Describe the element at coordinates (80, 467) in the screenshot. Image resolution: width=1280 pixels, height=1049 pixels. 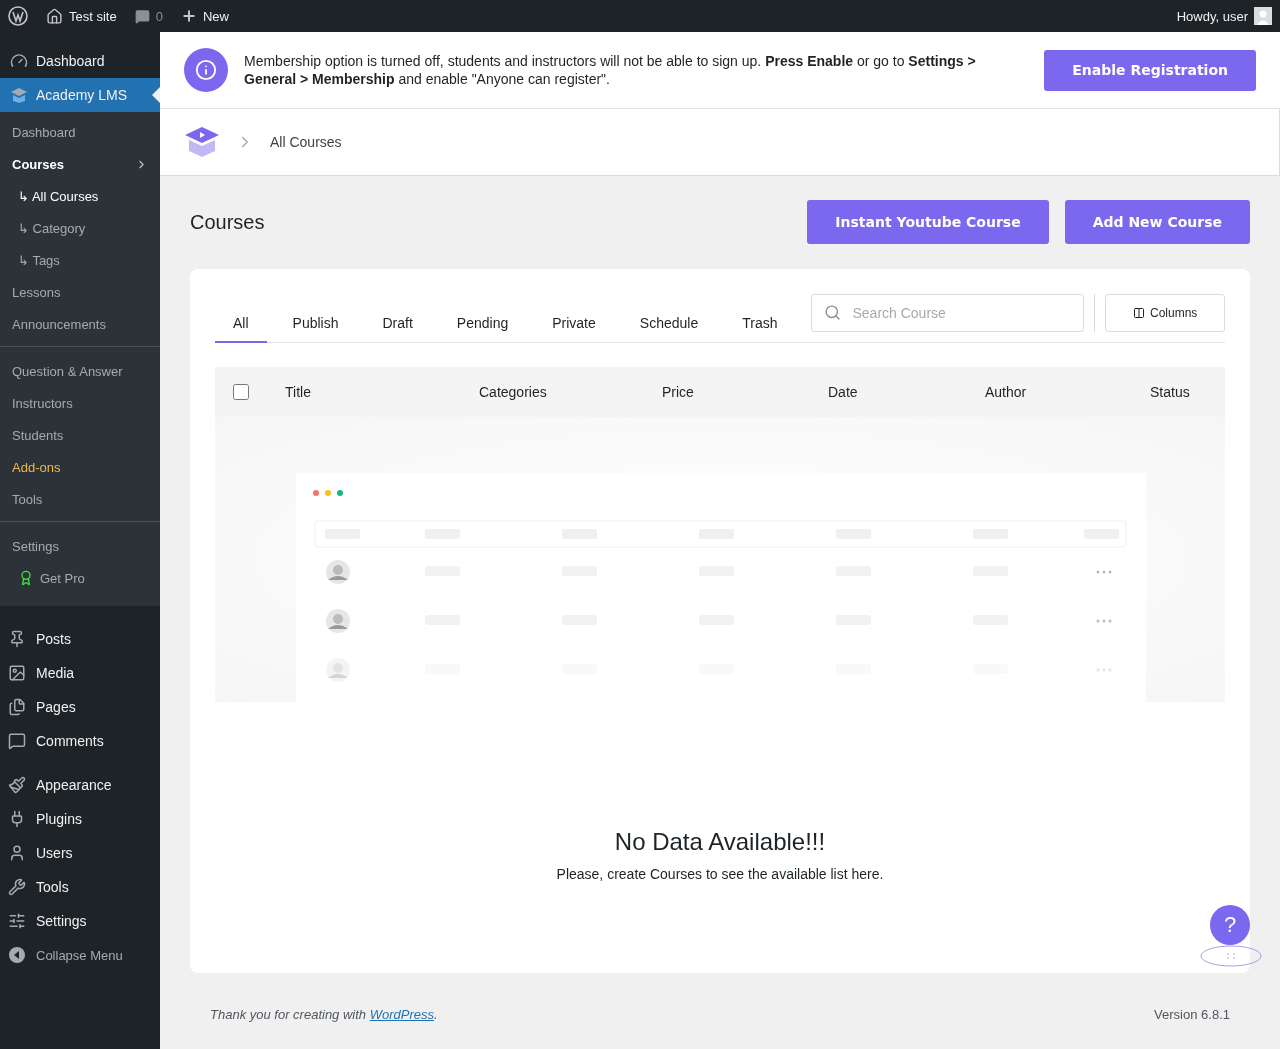
I see `sidebar-subitem: Add-ons` at that location.